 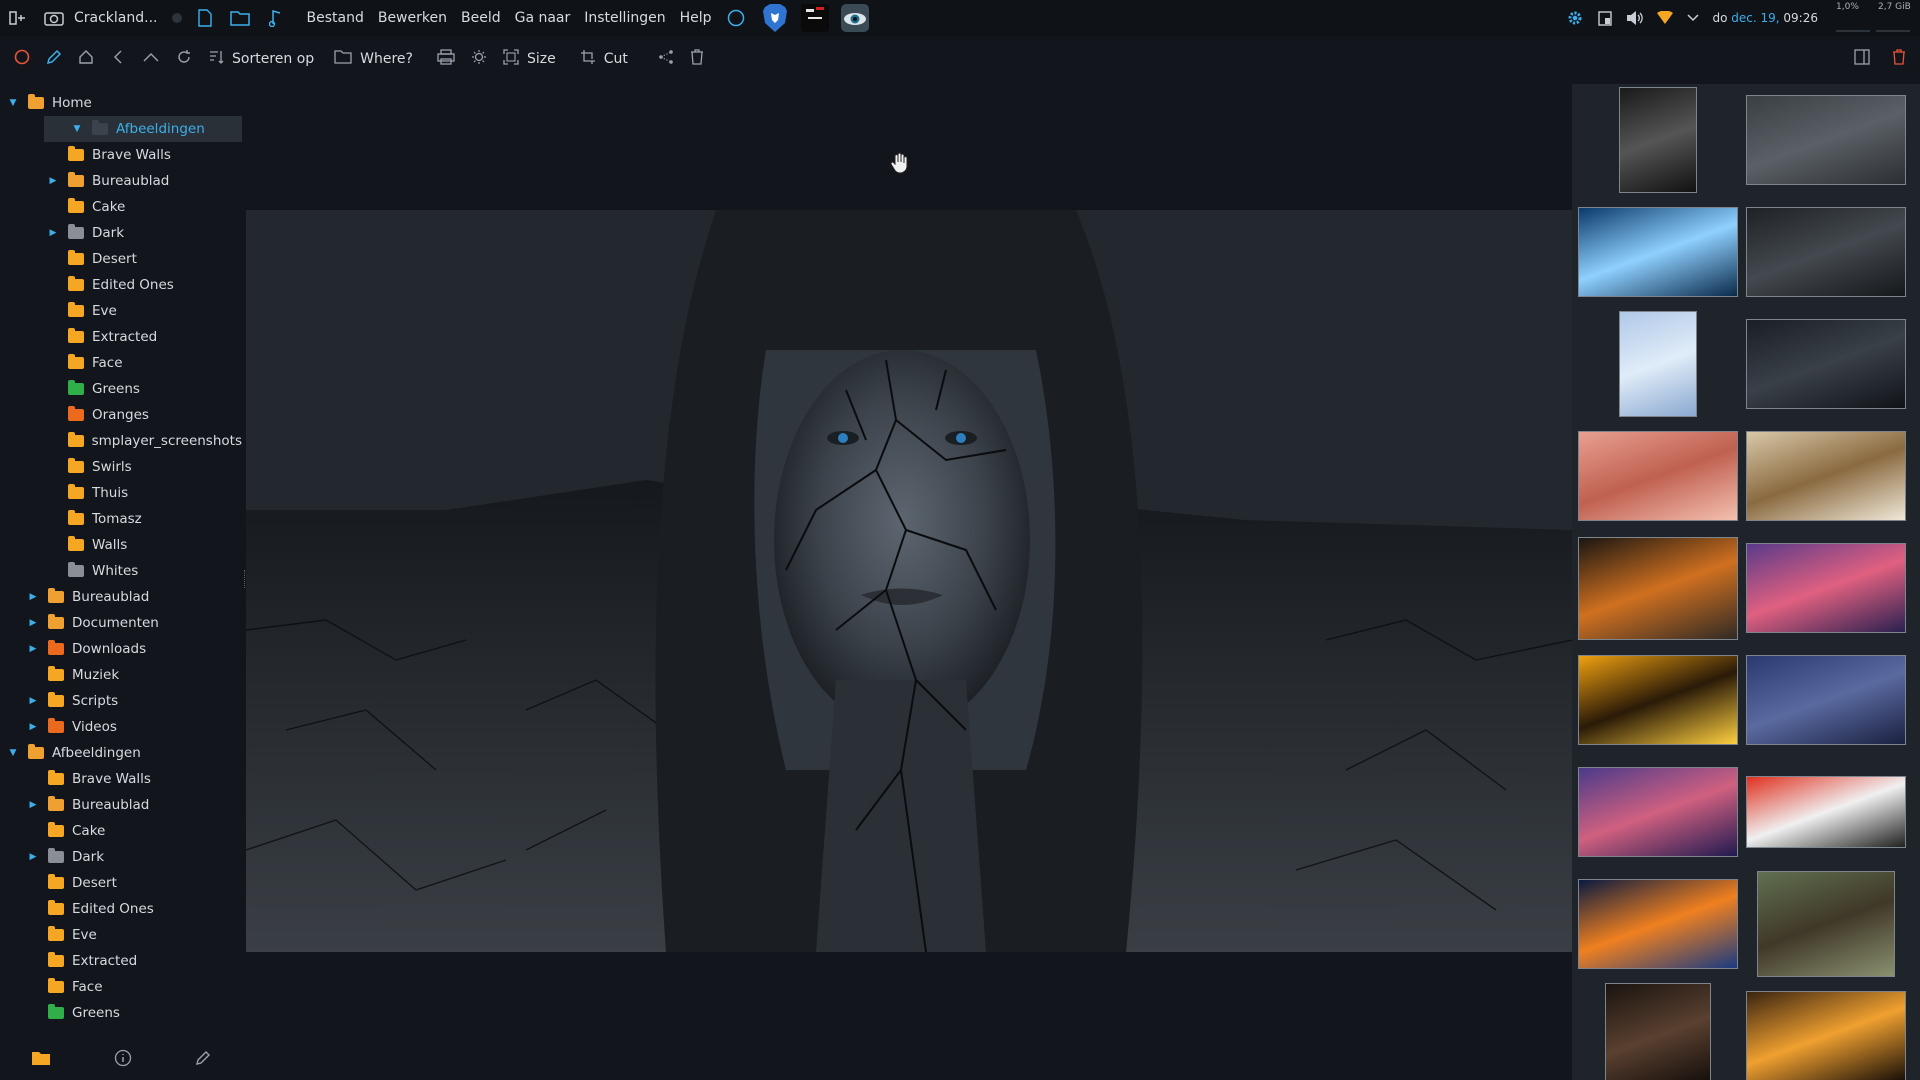 I want to click on menu-beeld: Beeld, so click(x=481, y=18).